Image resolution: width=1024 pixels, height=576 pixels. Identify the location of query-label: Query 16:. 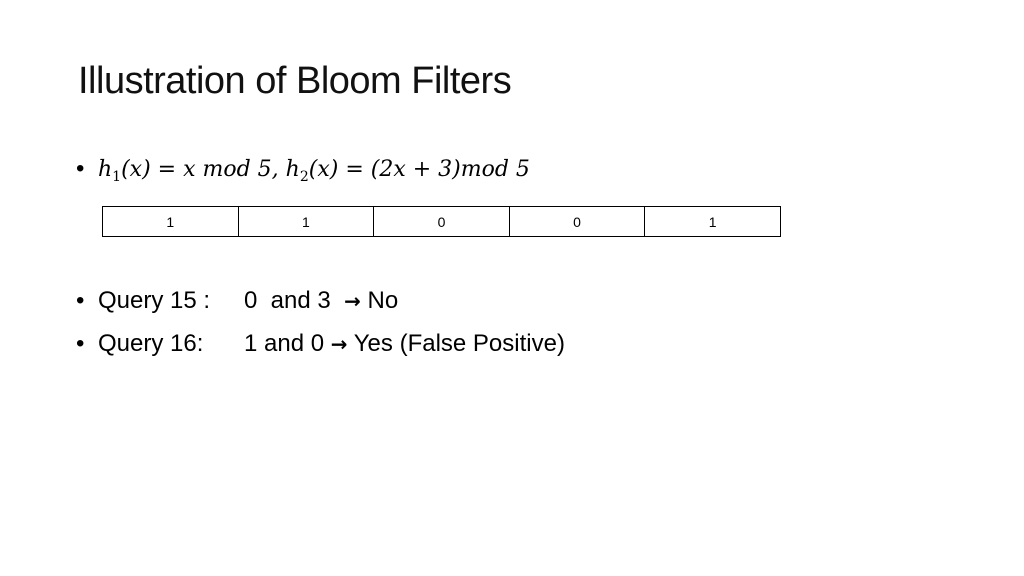
(151, 343).